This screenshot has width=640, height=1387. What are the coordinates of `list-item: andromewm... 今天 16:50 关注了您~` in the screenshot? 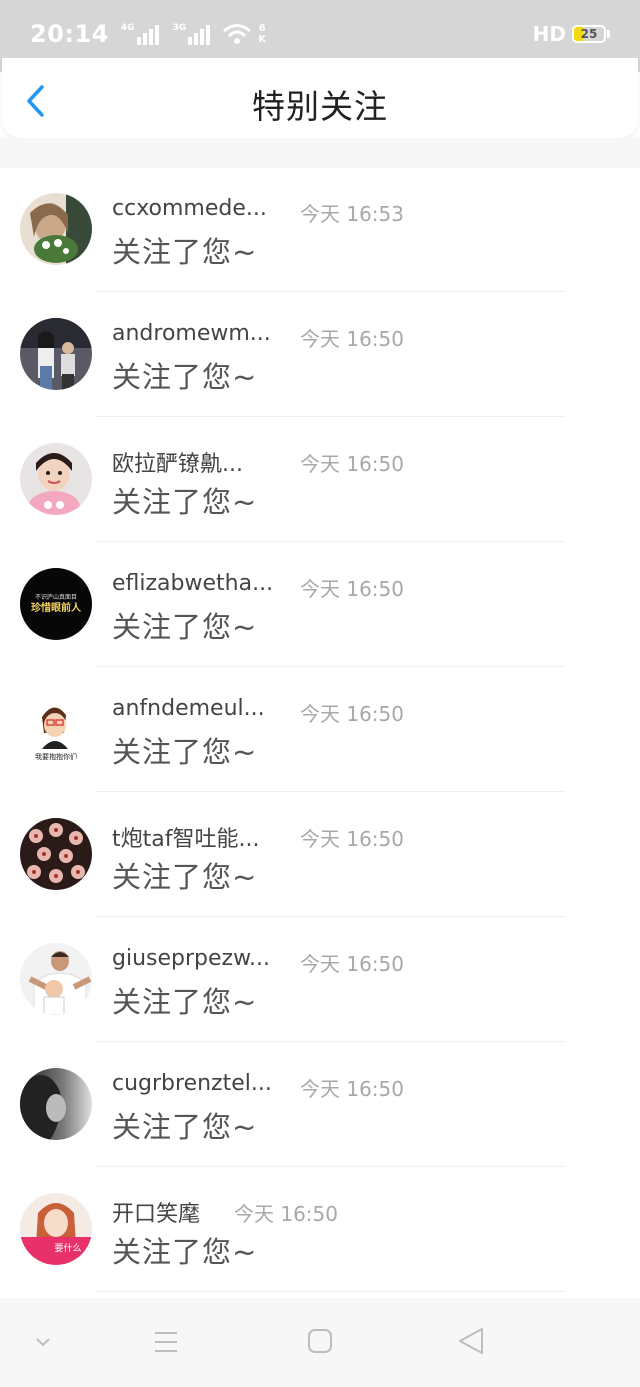 It's located at (320, 355).